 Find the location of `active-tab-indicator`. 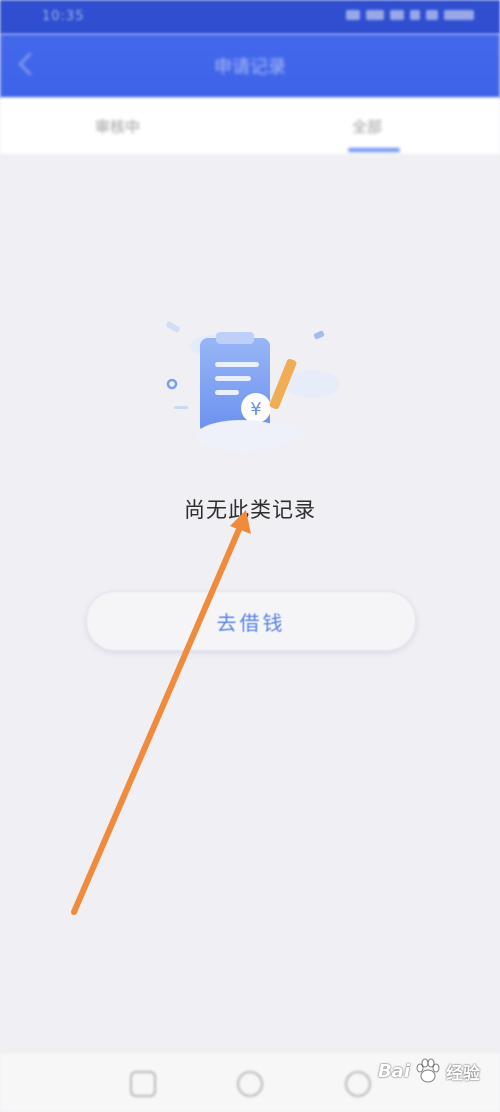

active-tab-indicator is located at coordinates (374, 150).